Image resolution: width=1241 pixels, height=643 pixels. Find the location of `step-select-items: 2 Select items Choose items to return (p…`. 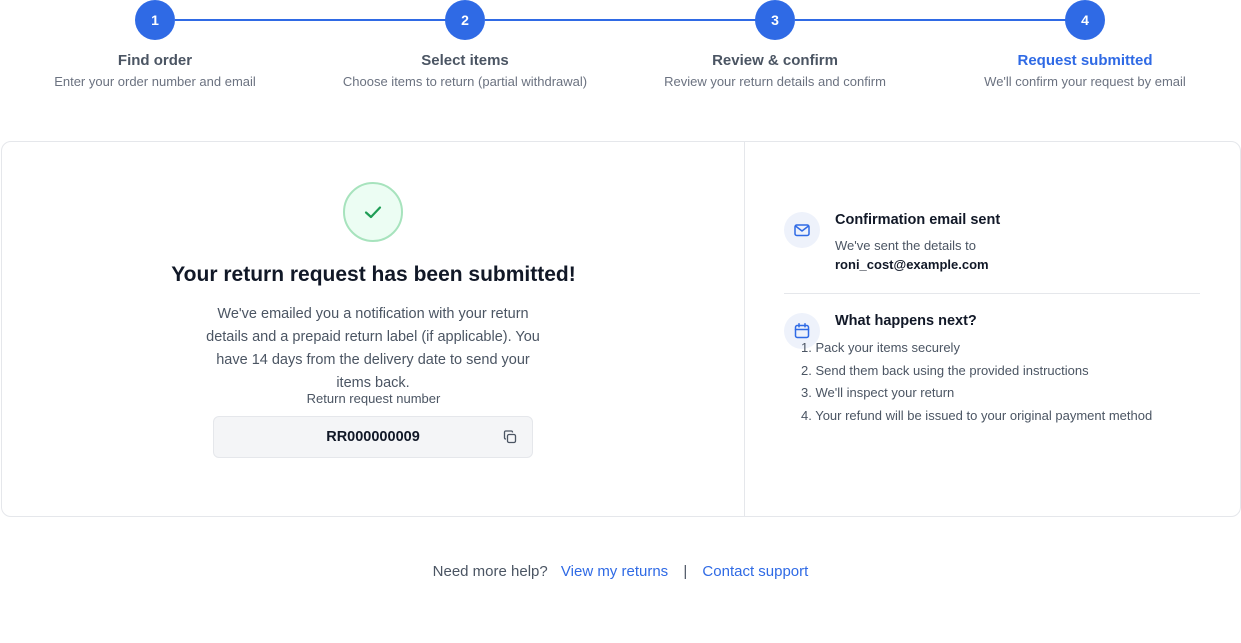

step-select-items: 2 Select items Choose items to return (p… is located at coordinates (465, 44).